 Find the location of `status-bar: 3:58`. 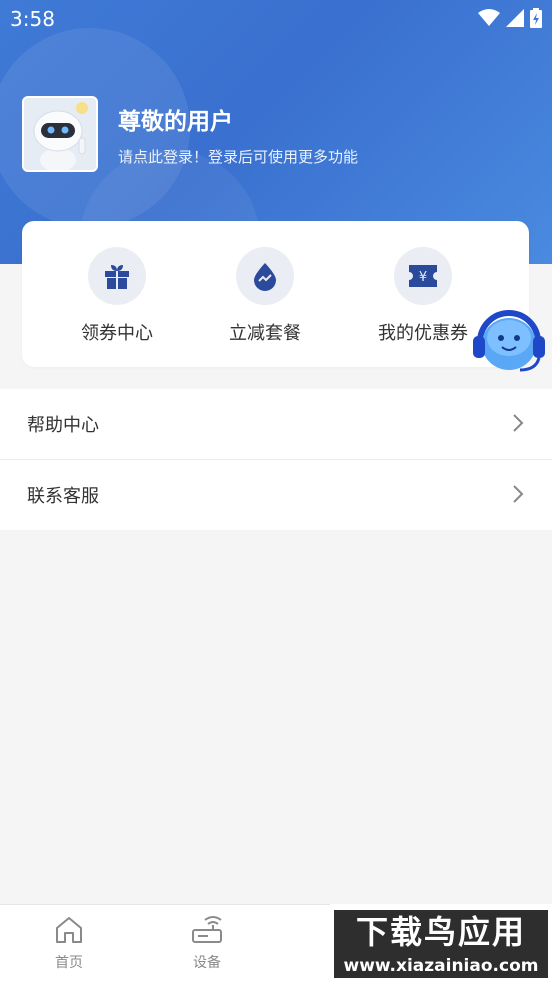

status-bar: 3:58 is located at coordinates (276, 19).